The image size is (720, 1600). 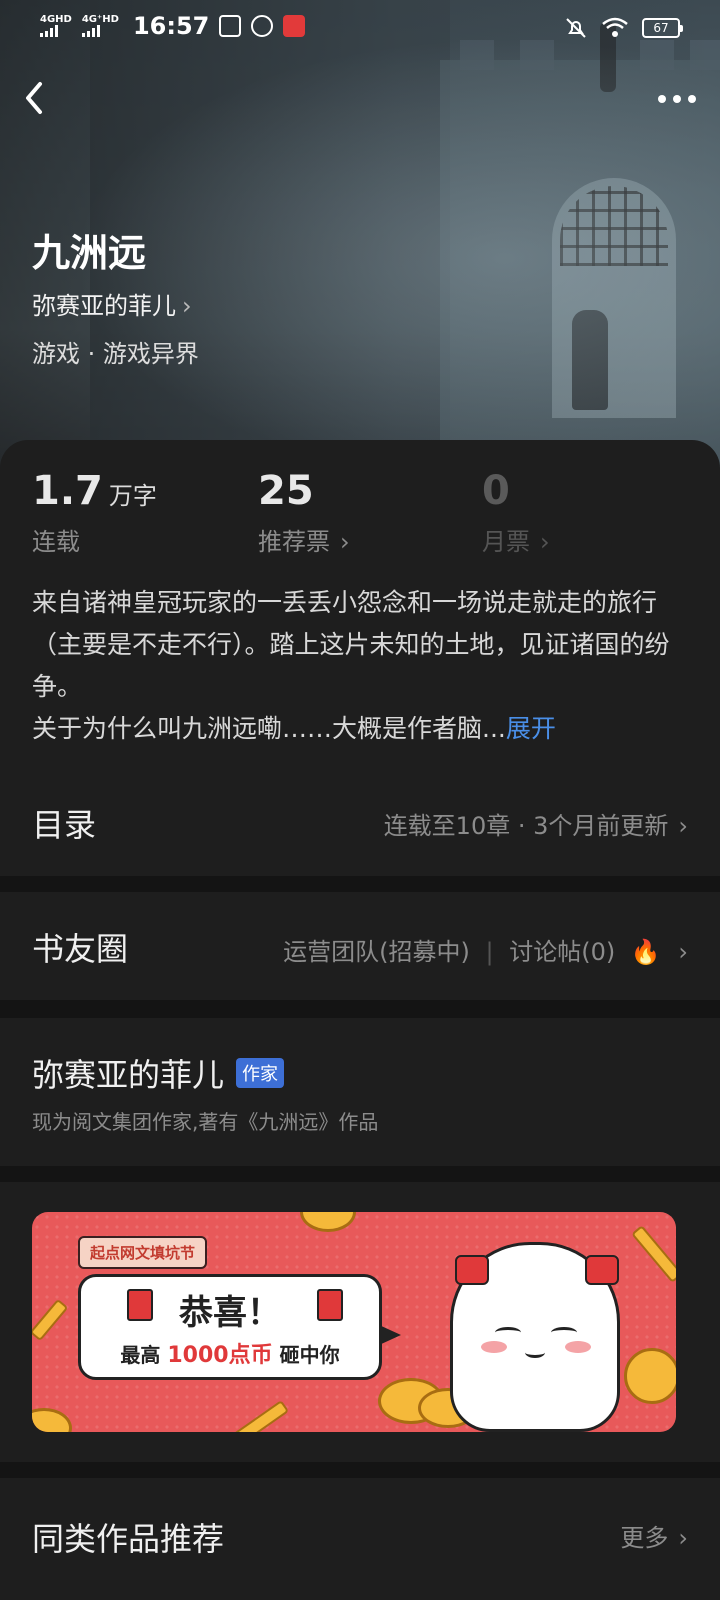 I want to click on word-count-stat: 1.7 万字 连载, so click(x=94, y=512).